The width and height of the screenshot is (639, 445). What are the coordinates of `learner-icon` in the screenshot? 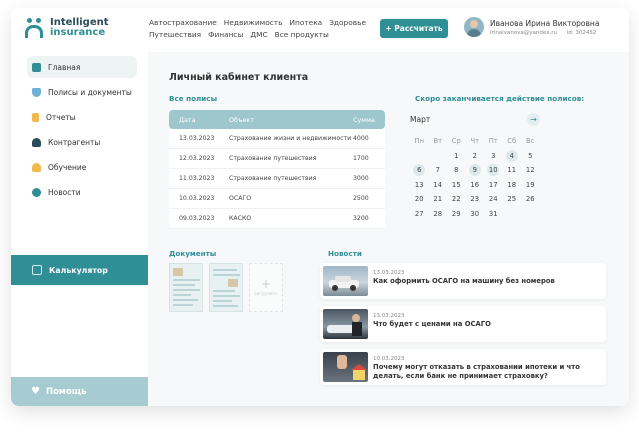 It's located at (36, 167).